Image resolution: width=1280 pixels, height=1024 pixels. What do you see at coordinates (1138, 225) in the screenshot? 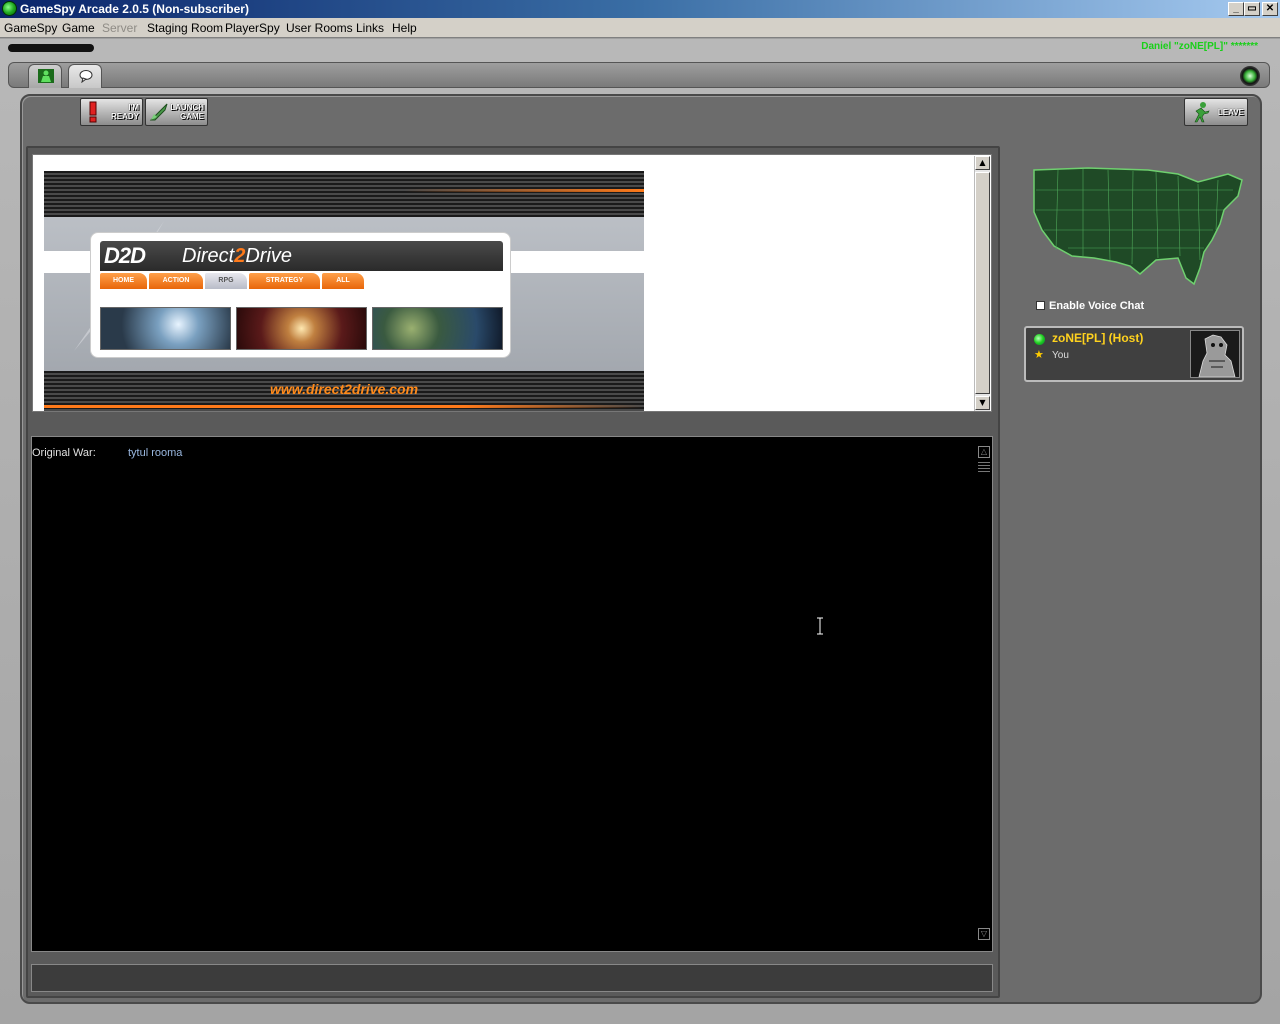
I see `usa-map-icon` at bounding box center [1138, 225].